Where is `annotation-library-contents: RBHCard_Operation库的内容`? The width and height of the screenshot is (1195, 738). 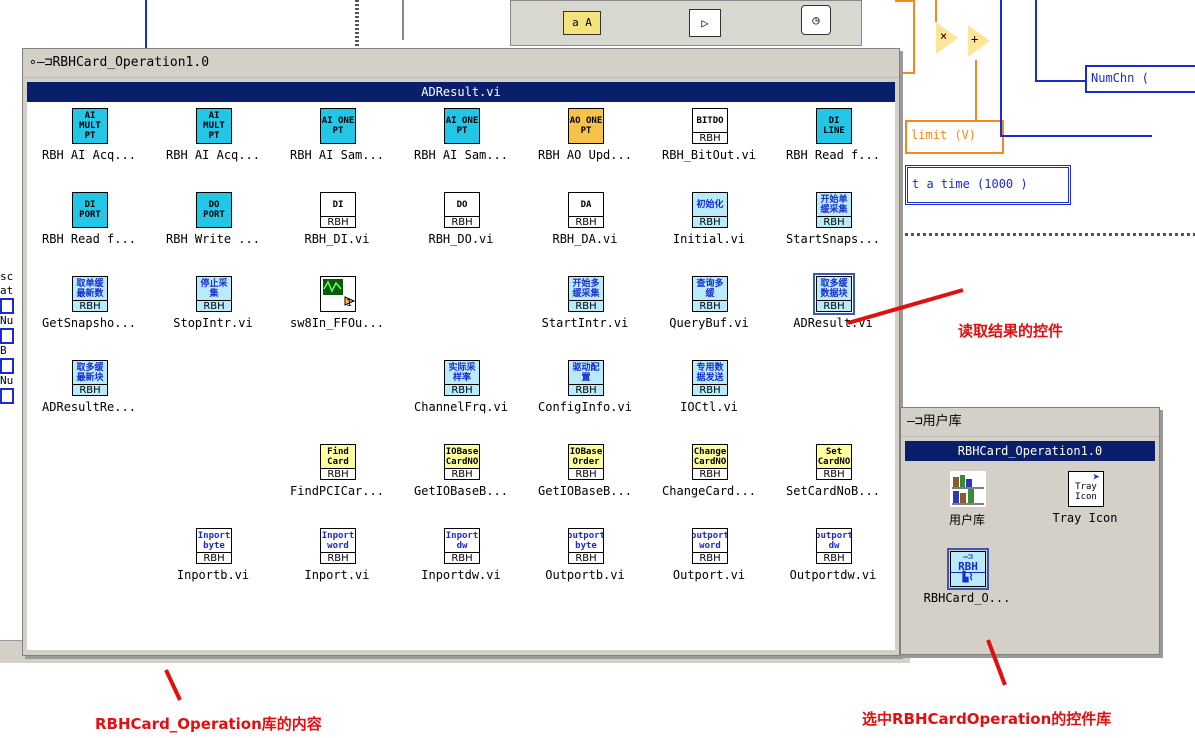 annotation-library-contents: RBHCard_Operation库的内容 is located at coordinates (208, 724).